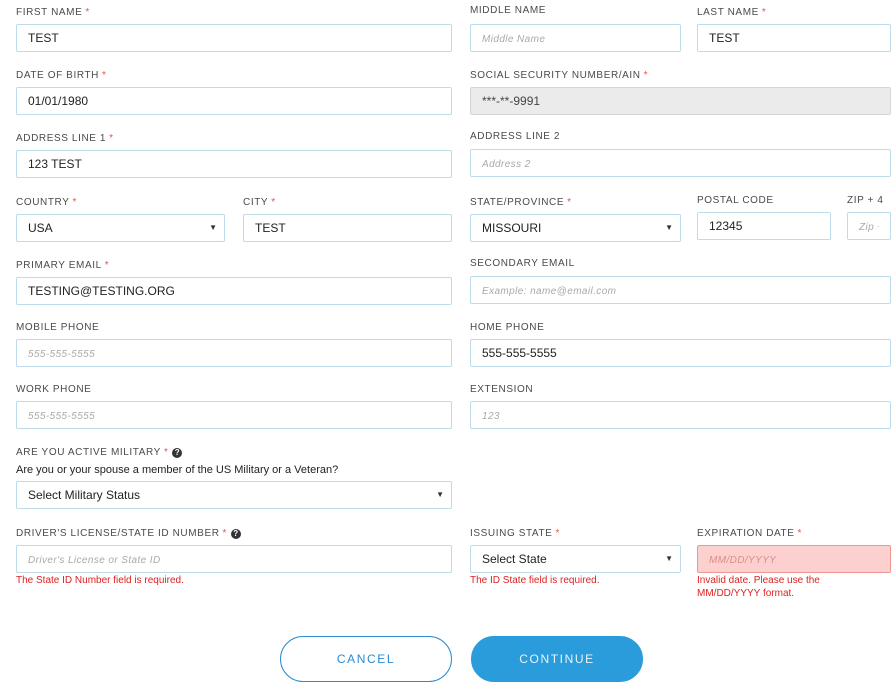 The height and width of the screenshot is (682, 891). I want to click on dob-input, so click(234, 101).